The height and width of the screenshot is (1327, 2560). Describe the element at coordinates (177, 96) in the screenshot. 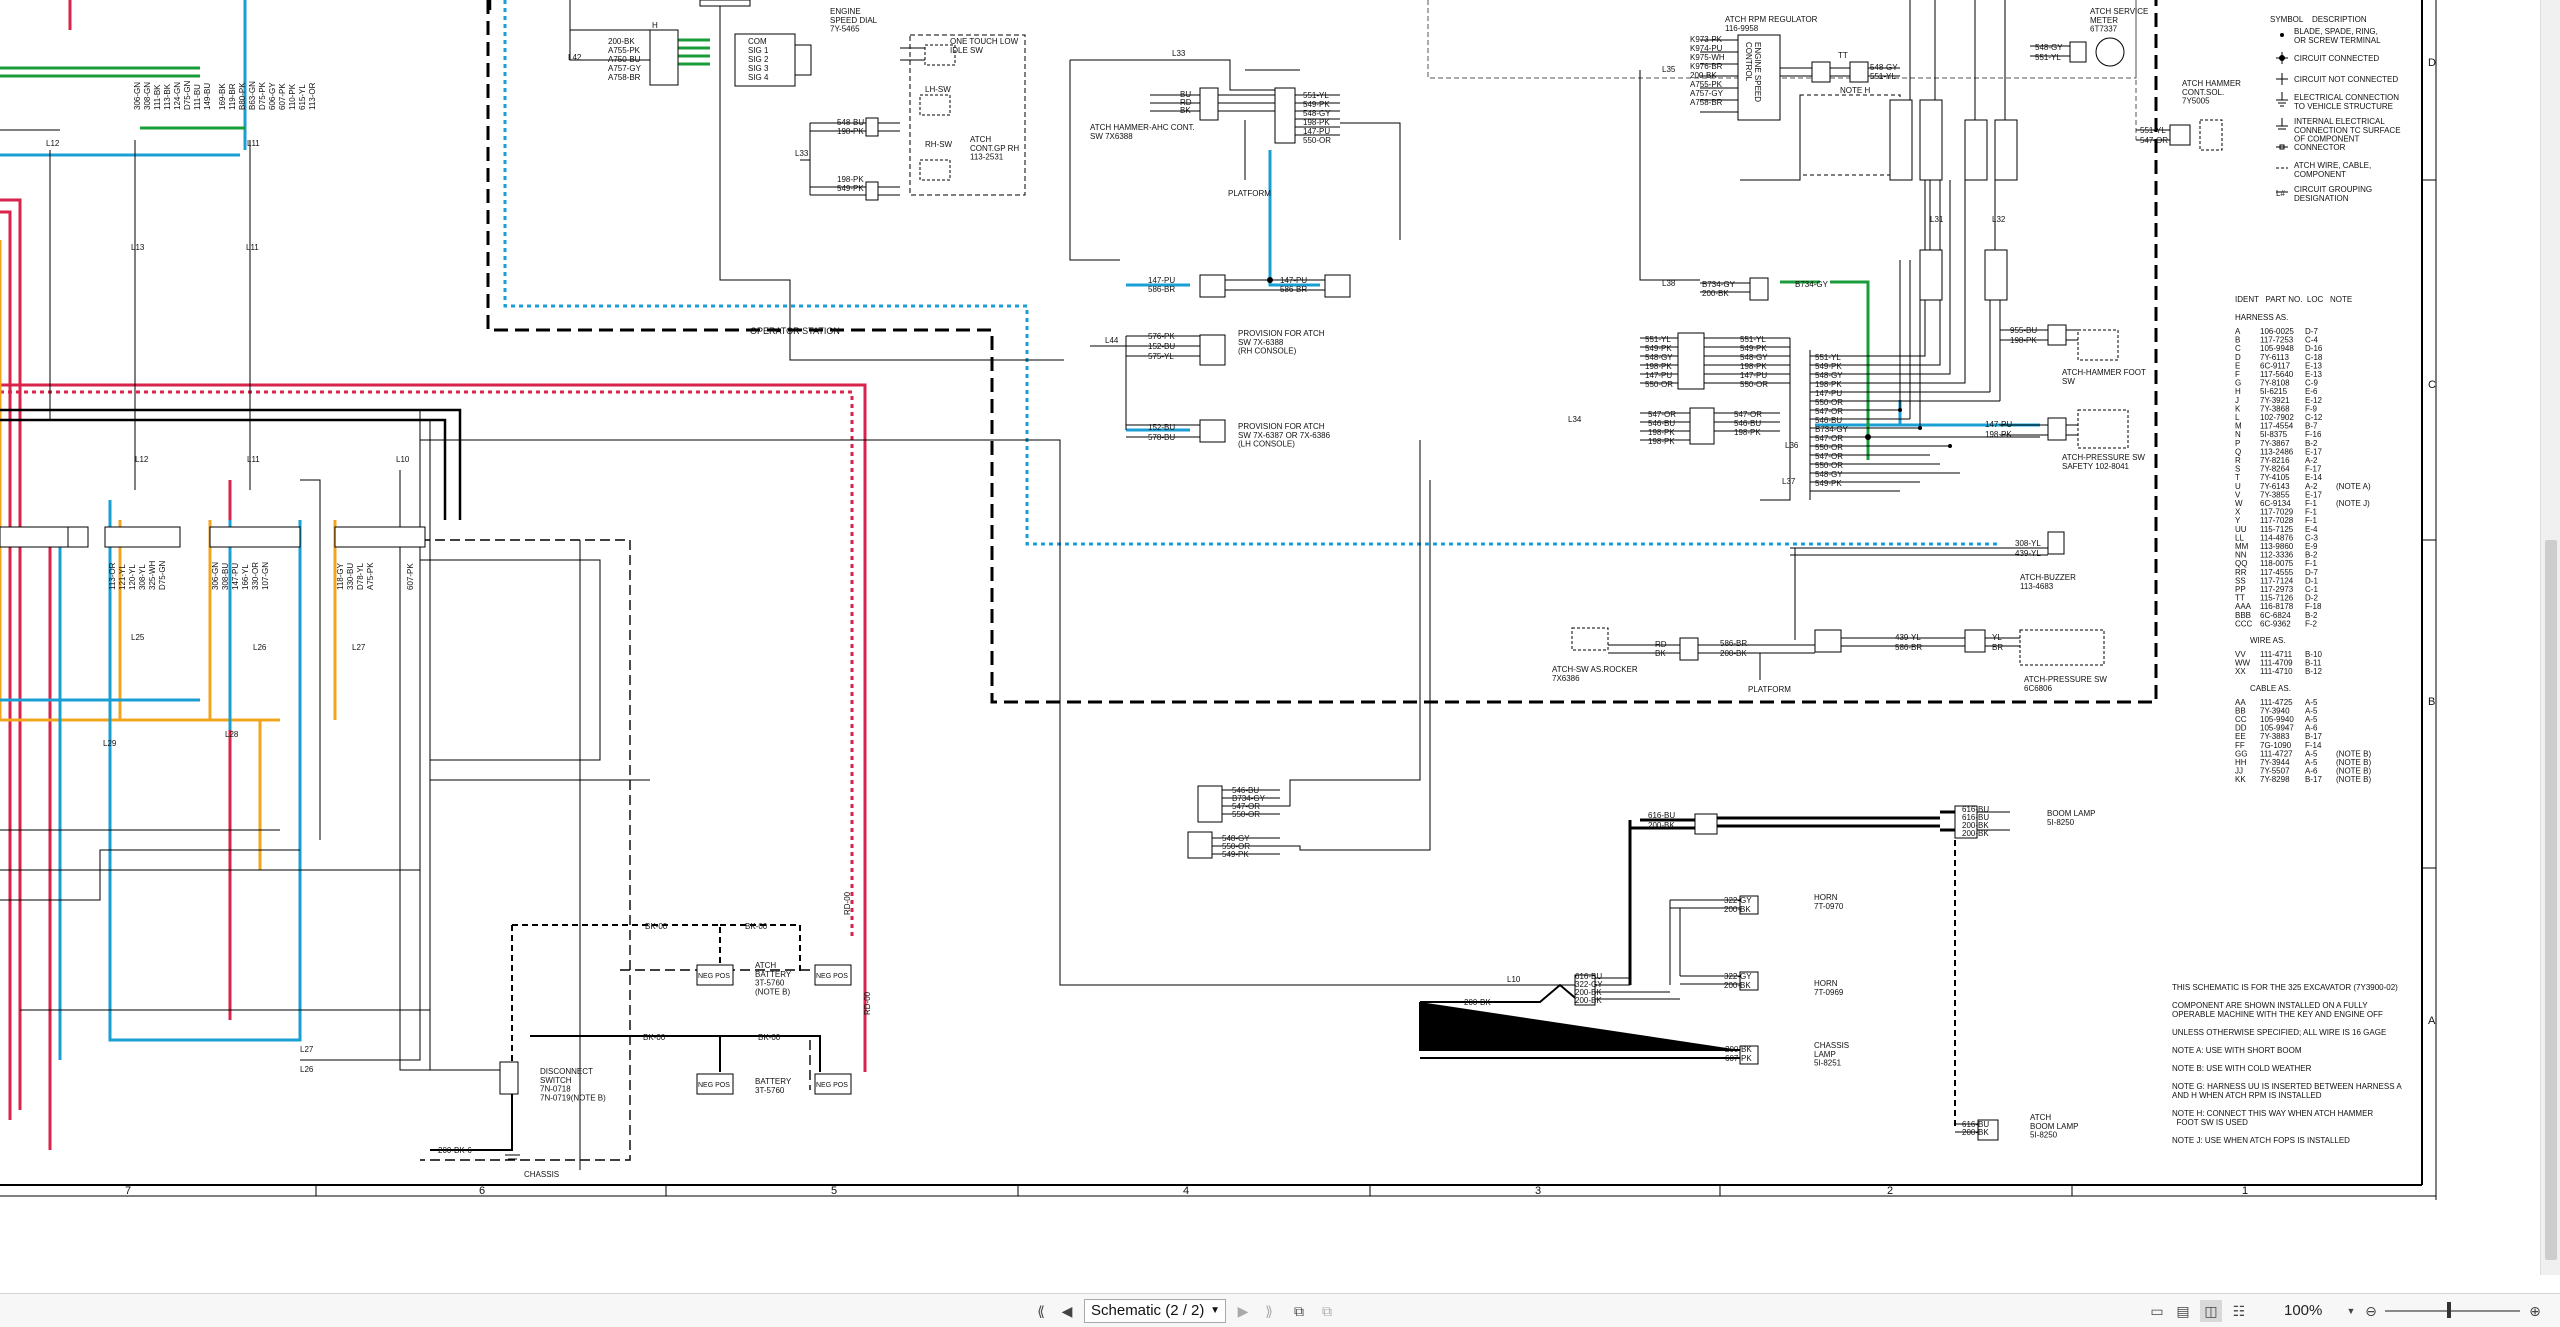

I see `harness-wire-label: 124-GN` at that location.